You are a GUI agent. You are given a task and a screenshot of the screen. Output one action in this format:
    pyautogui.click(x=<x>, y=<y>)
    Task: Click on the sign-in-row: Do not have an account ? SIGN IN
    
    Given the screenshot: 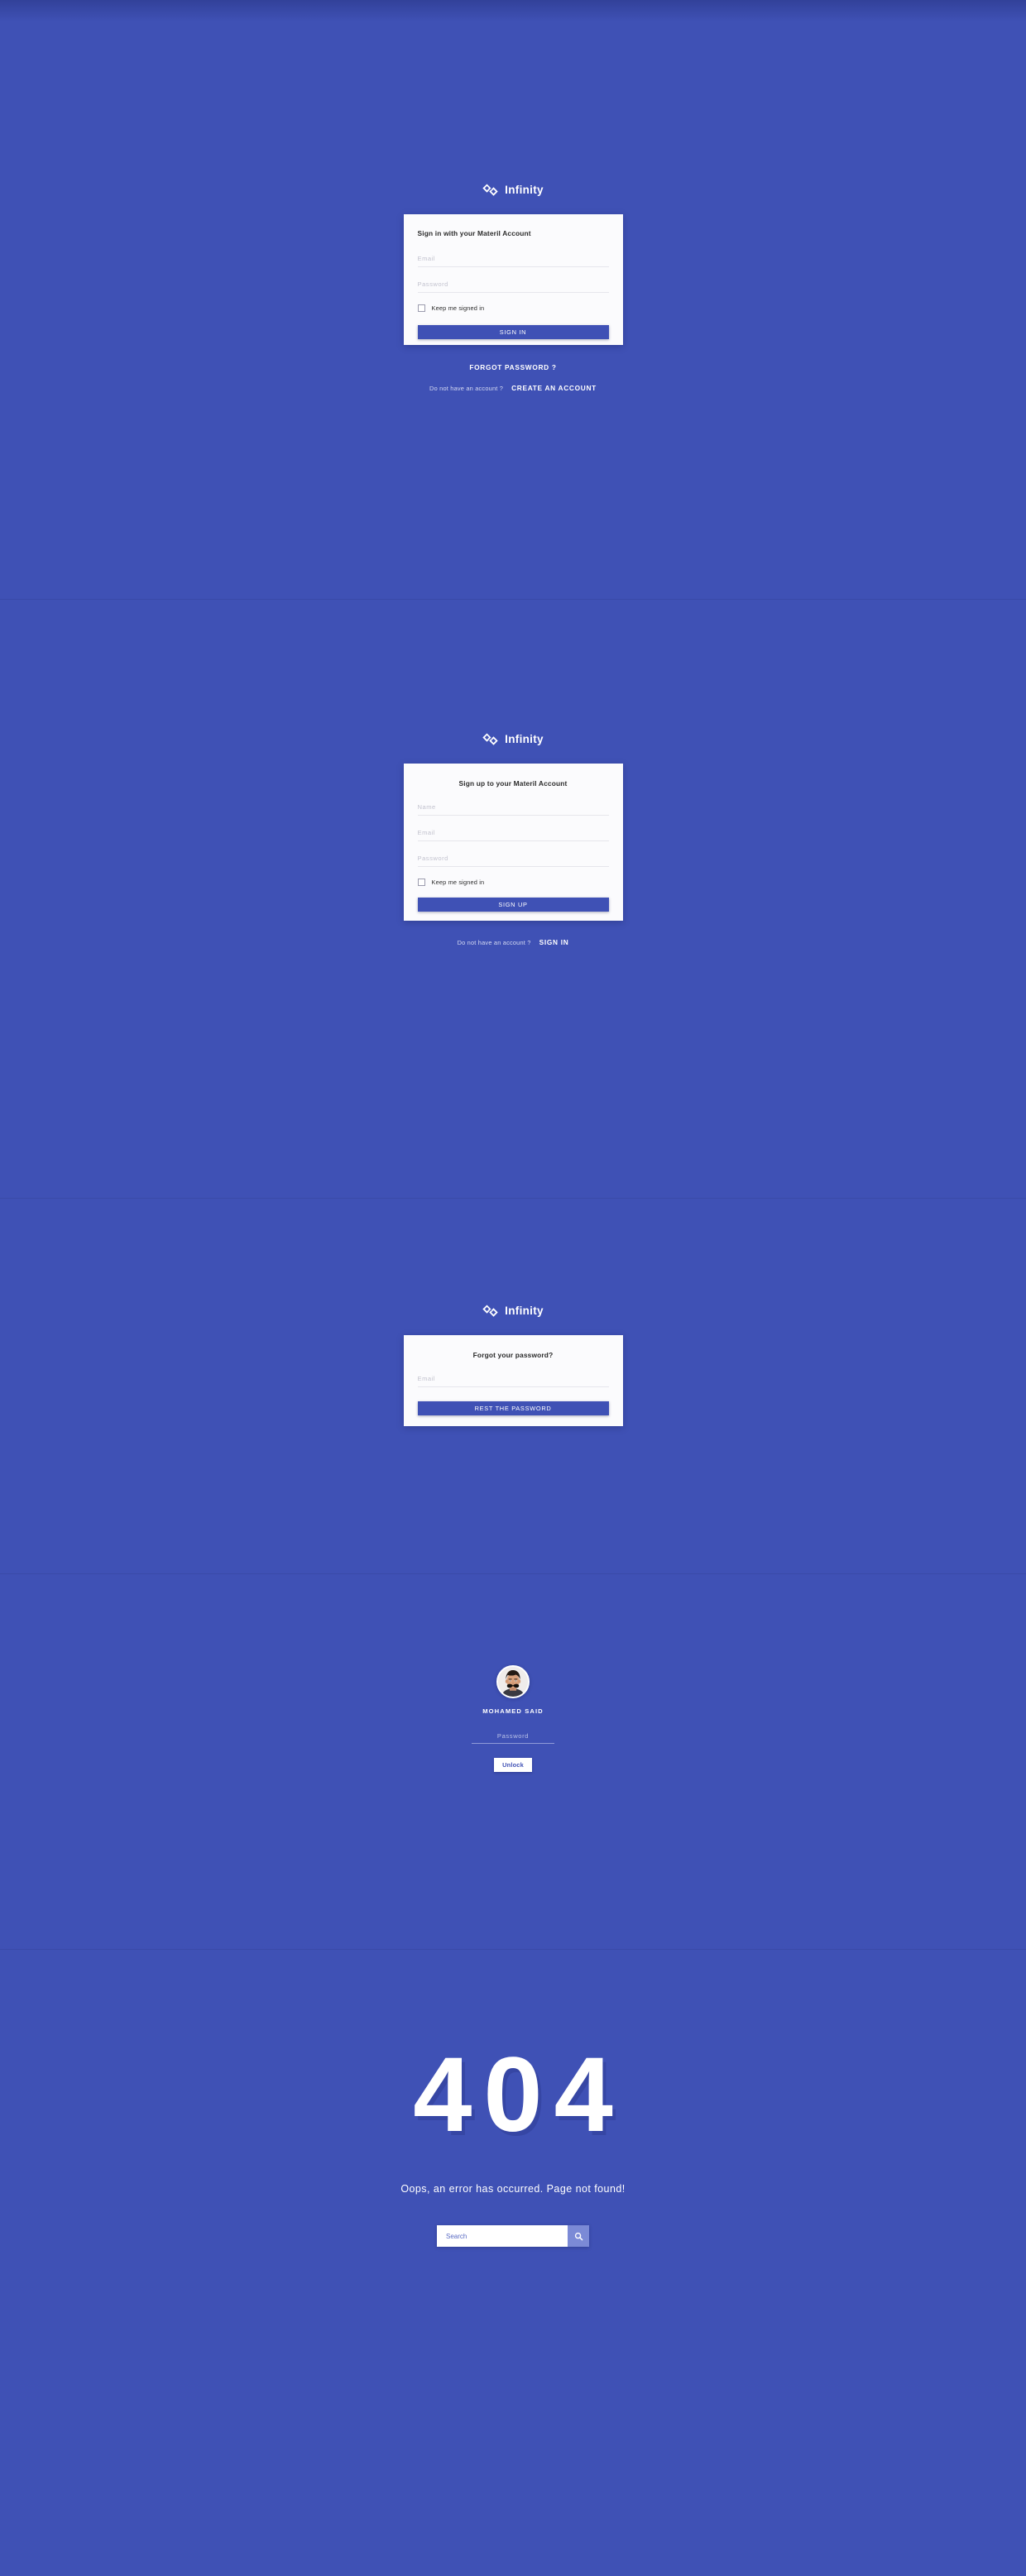 What is the action you would take?
    pyautogui.click(x=513, y=942)
    